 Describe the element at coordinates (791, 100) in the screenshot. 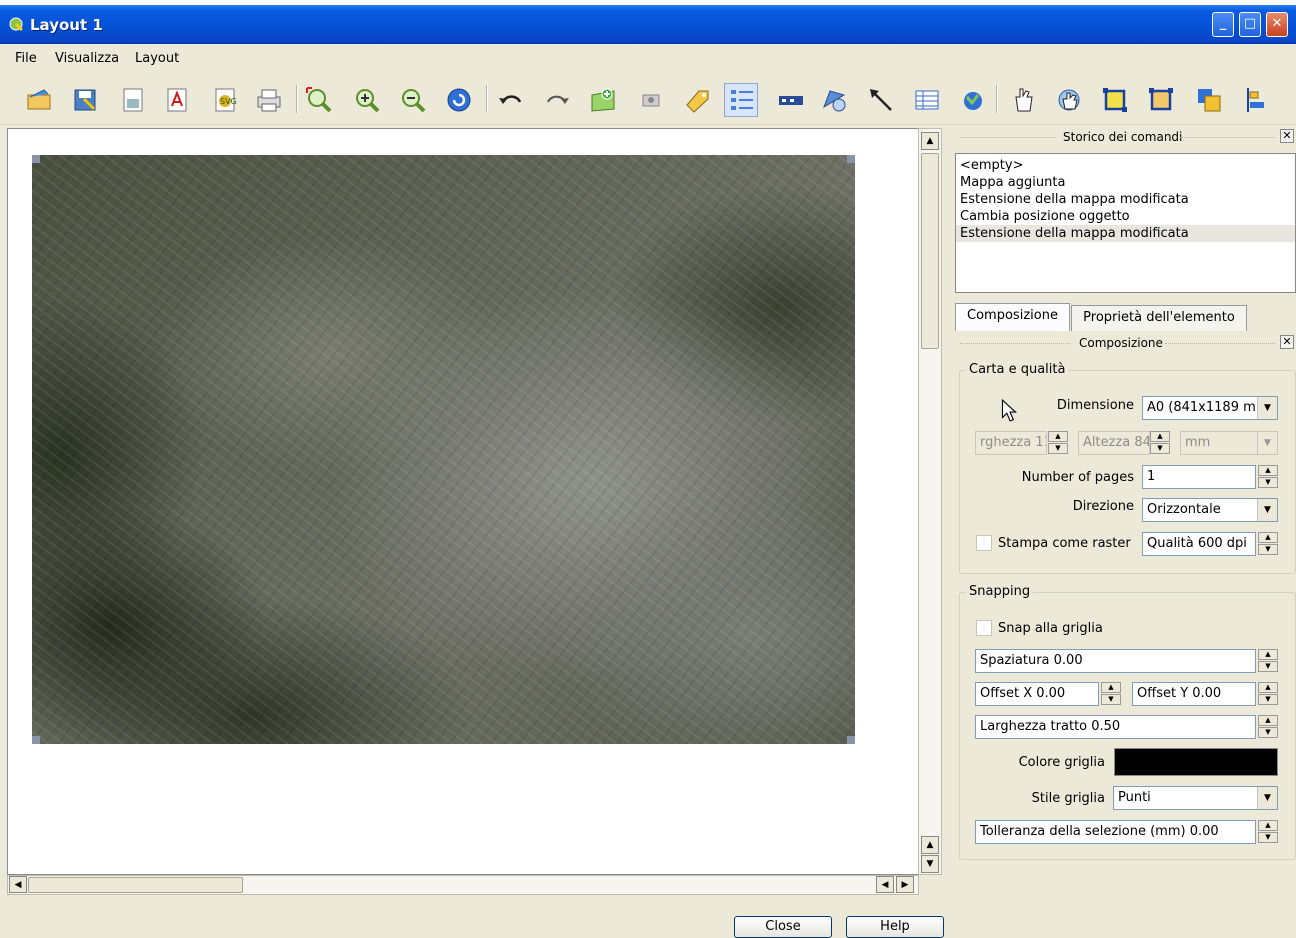

I see `add-scalebar-icon` at that location.